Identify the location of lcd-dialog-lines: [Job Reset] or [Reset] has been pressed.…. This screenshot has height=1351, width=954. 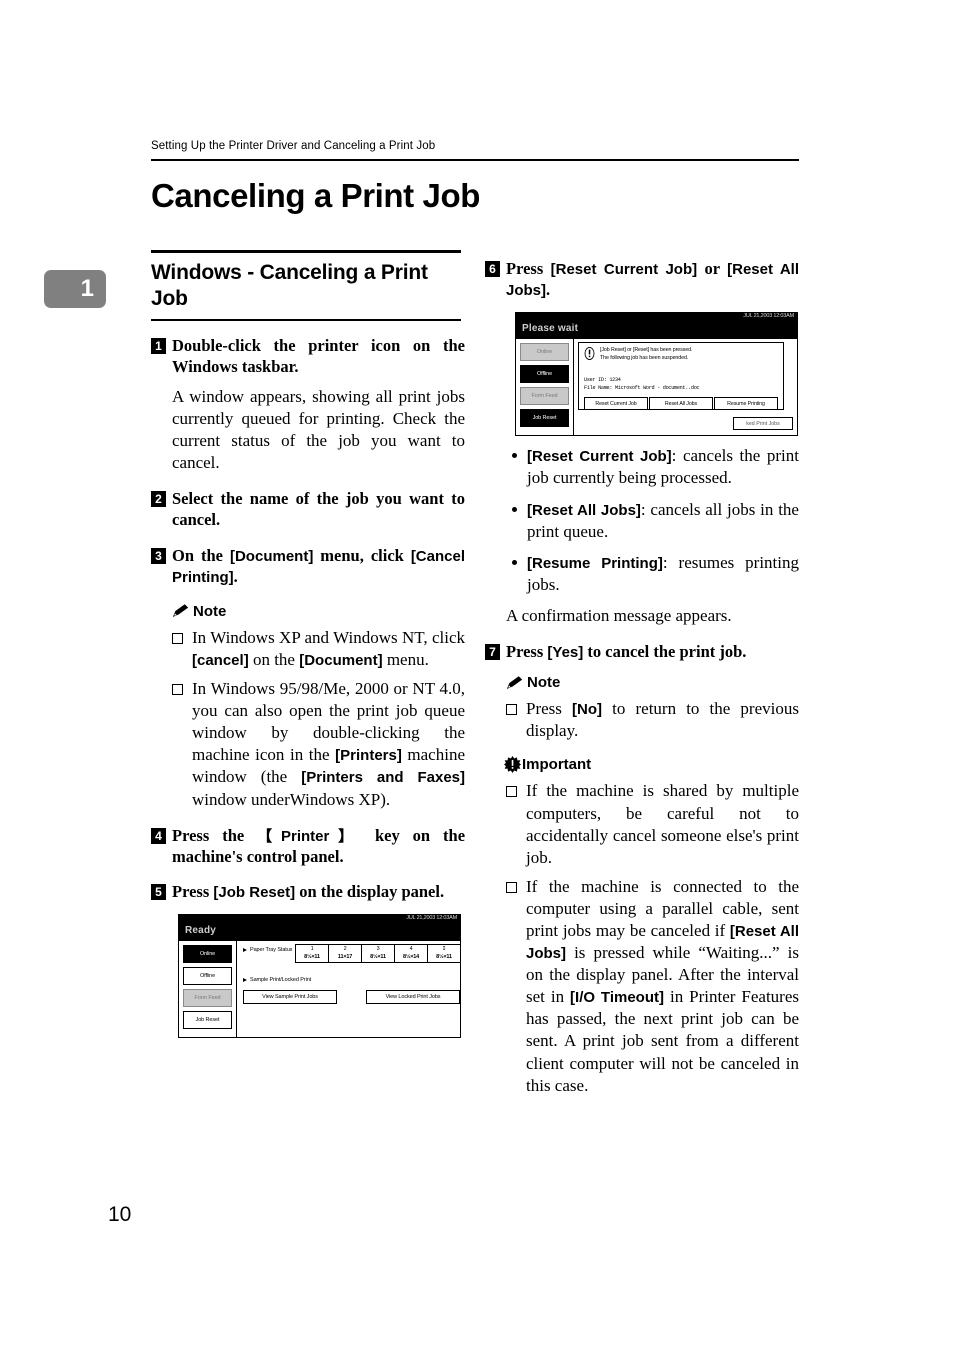
(646, 355).